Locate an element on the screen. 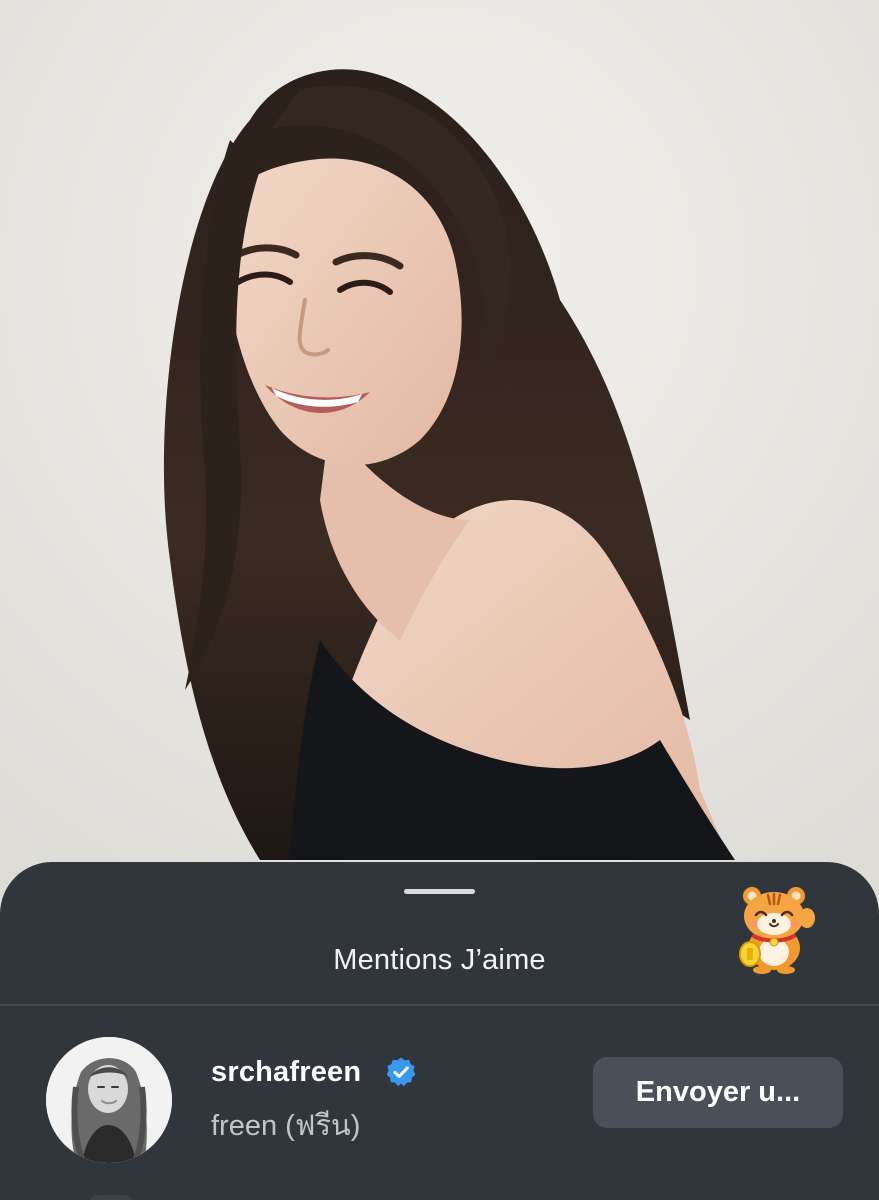 The width and height of the screenshot is (879, 1200). verified-badge-icon is located at coordinates (401, 1072).